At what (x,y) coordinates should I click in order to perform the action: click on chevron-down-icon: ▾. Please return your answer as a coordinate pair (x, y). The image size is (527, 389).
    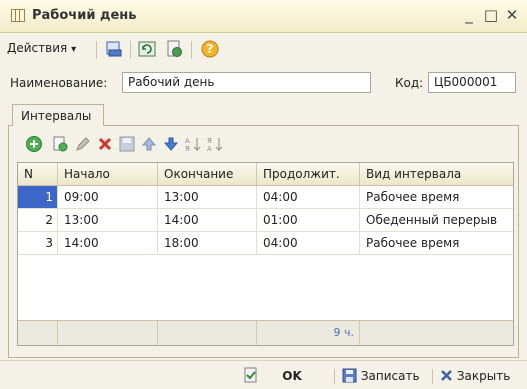
    Looking at the image, I should click on (74, 49).